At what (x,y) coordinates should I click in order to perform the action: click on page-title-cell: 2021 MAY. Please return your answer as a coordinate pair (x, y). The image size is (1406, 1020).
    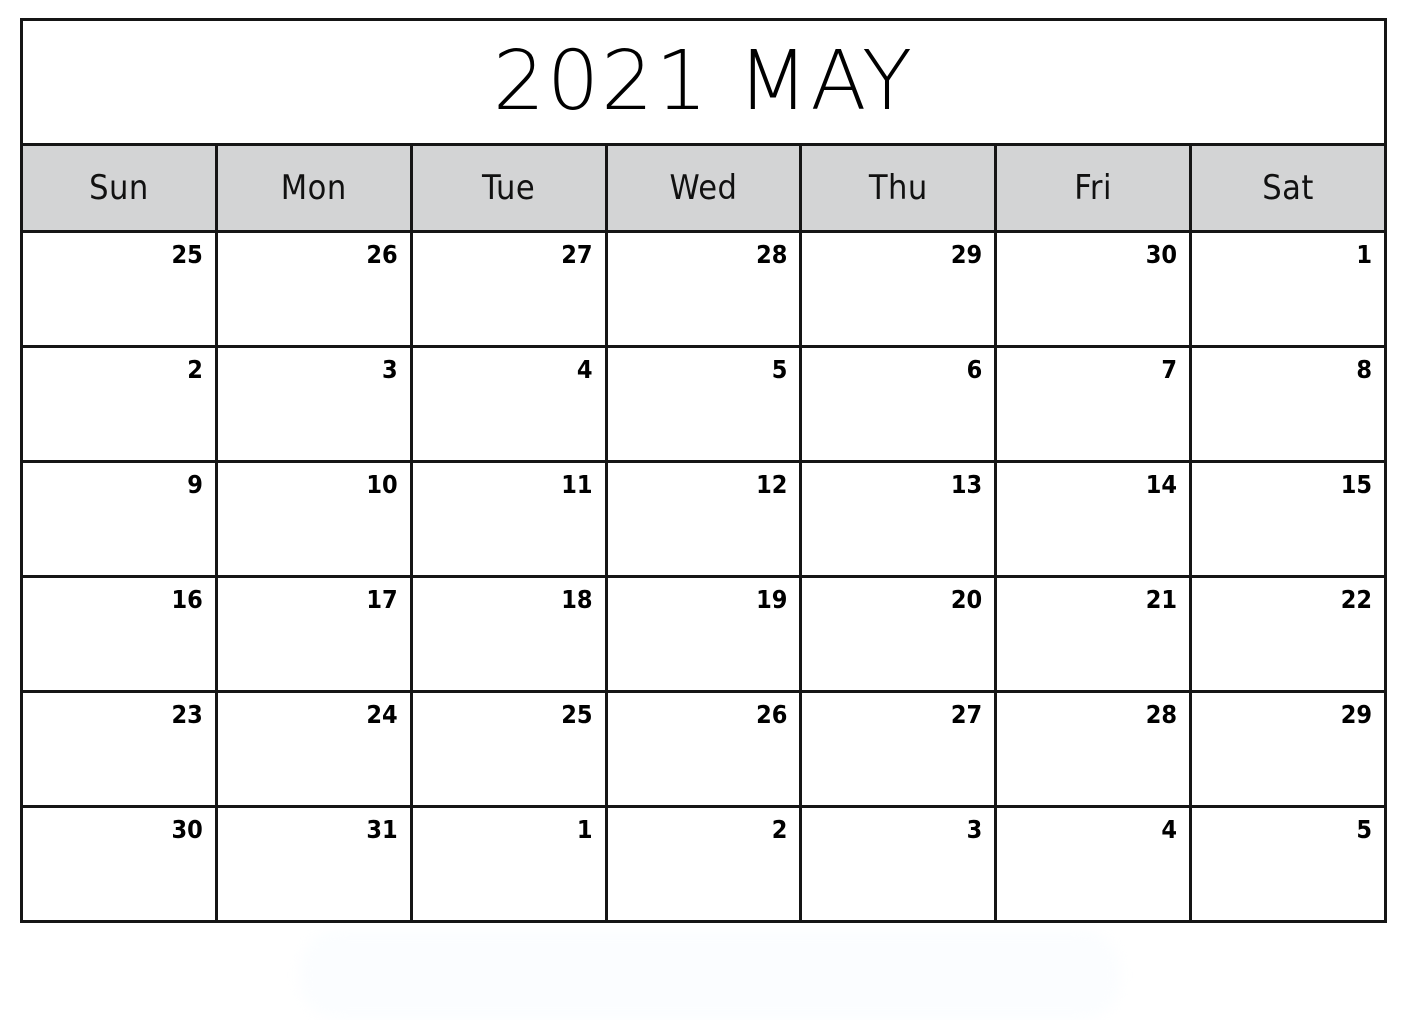
    Looking at the image, I should click on (703, 82).